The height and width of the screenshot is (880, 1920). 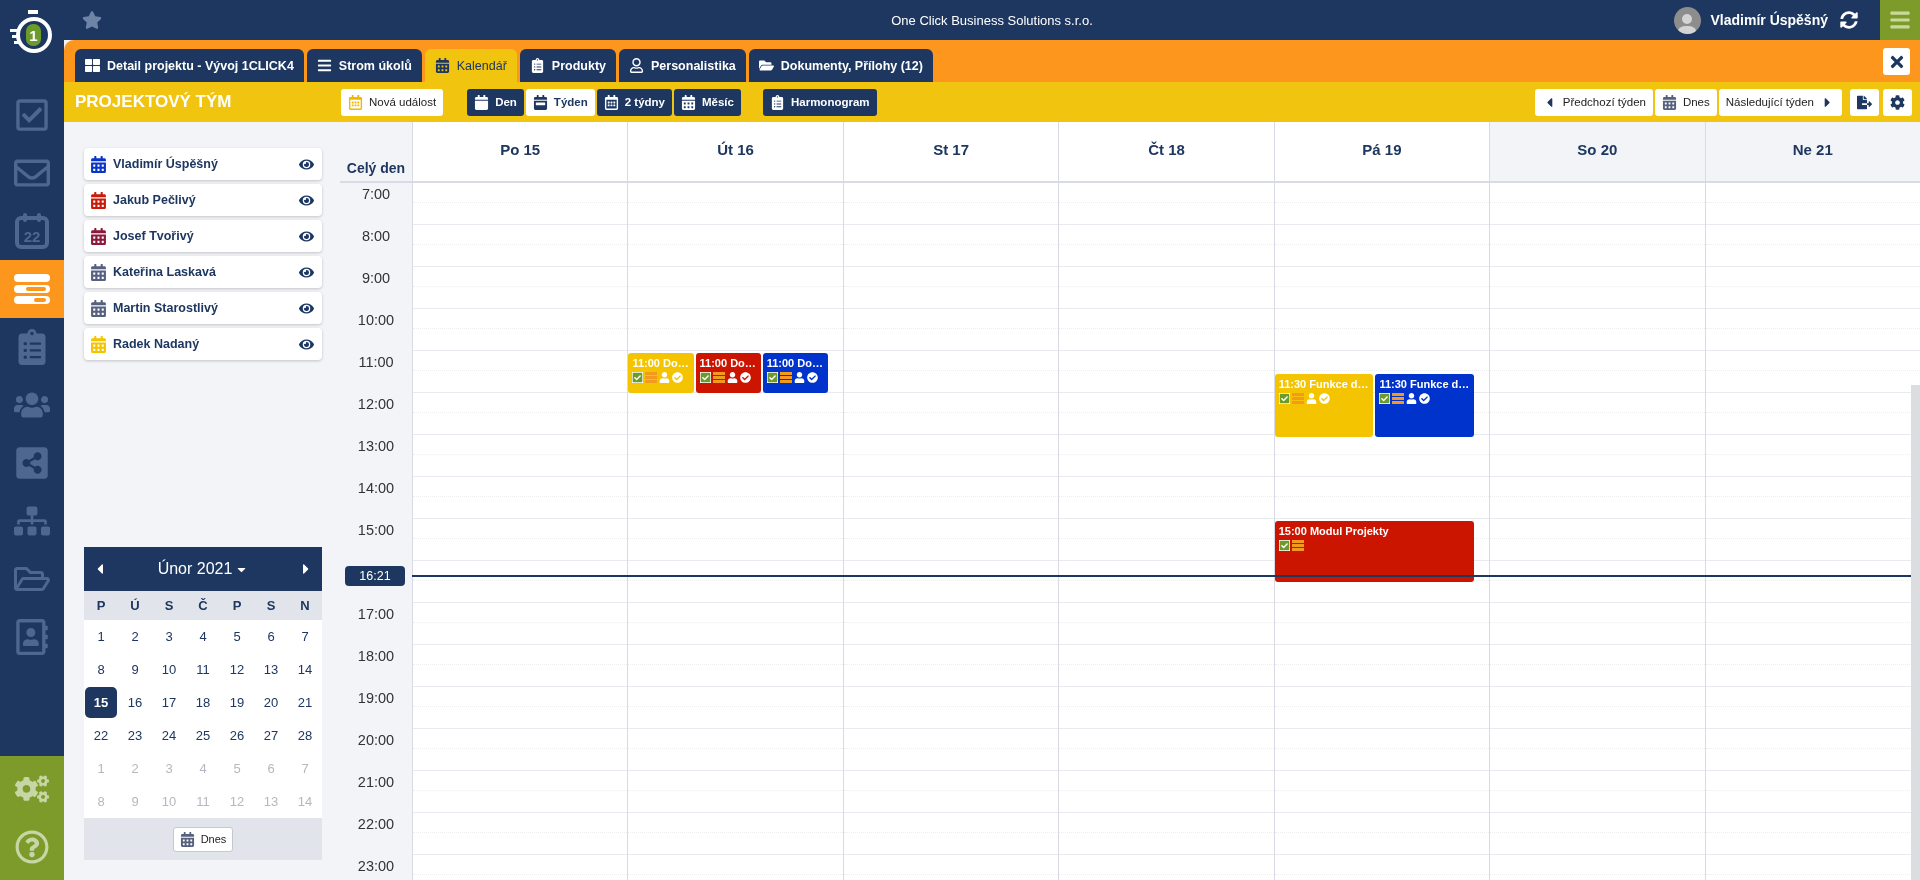 I want to click on view-button: Den, so click(x=495, y=102).